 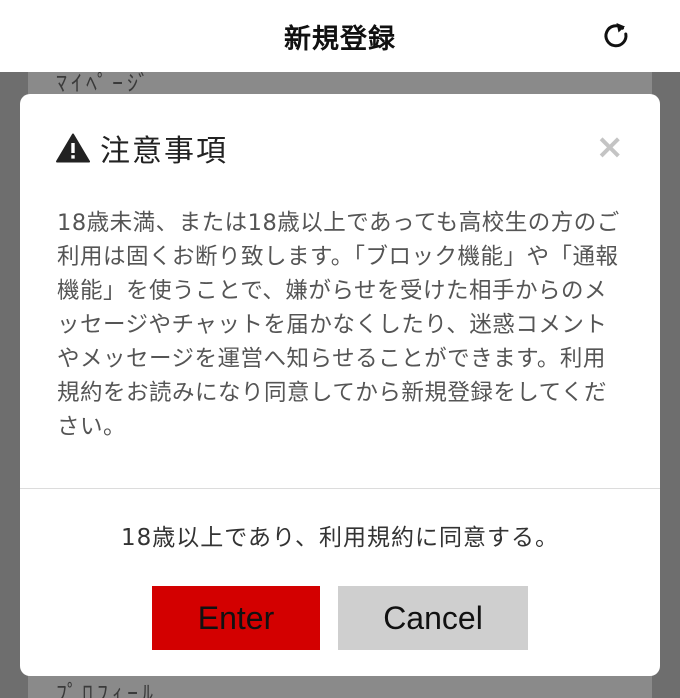 I want to click on divider, so click(x=340, y=488).